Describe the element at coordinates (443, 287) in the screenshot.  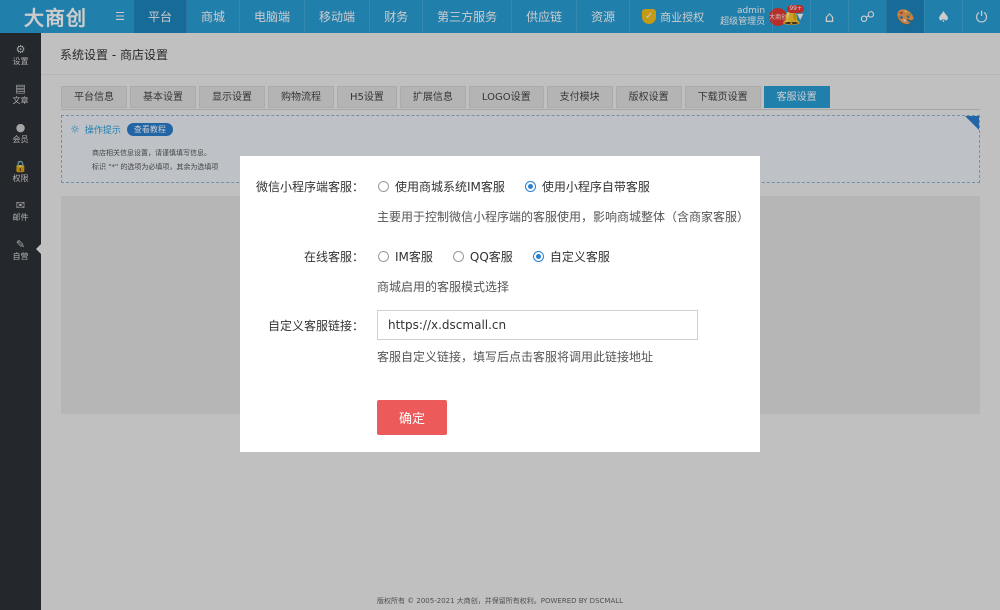
I see `online-service-hint: 商城启用的客服模式选择` at that location.